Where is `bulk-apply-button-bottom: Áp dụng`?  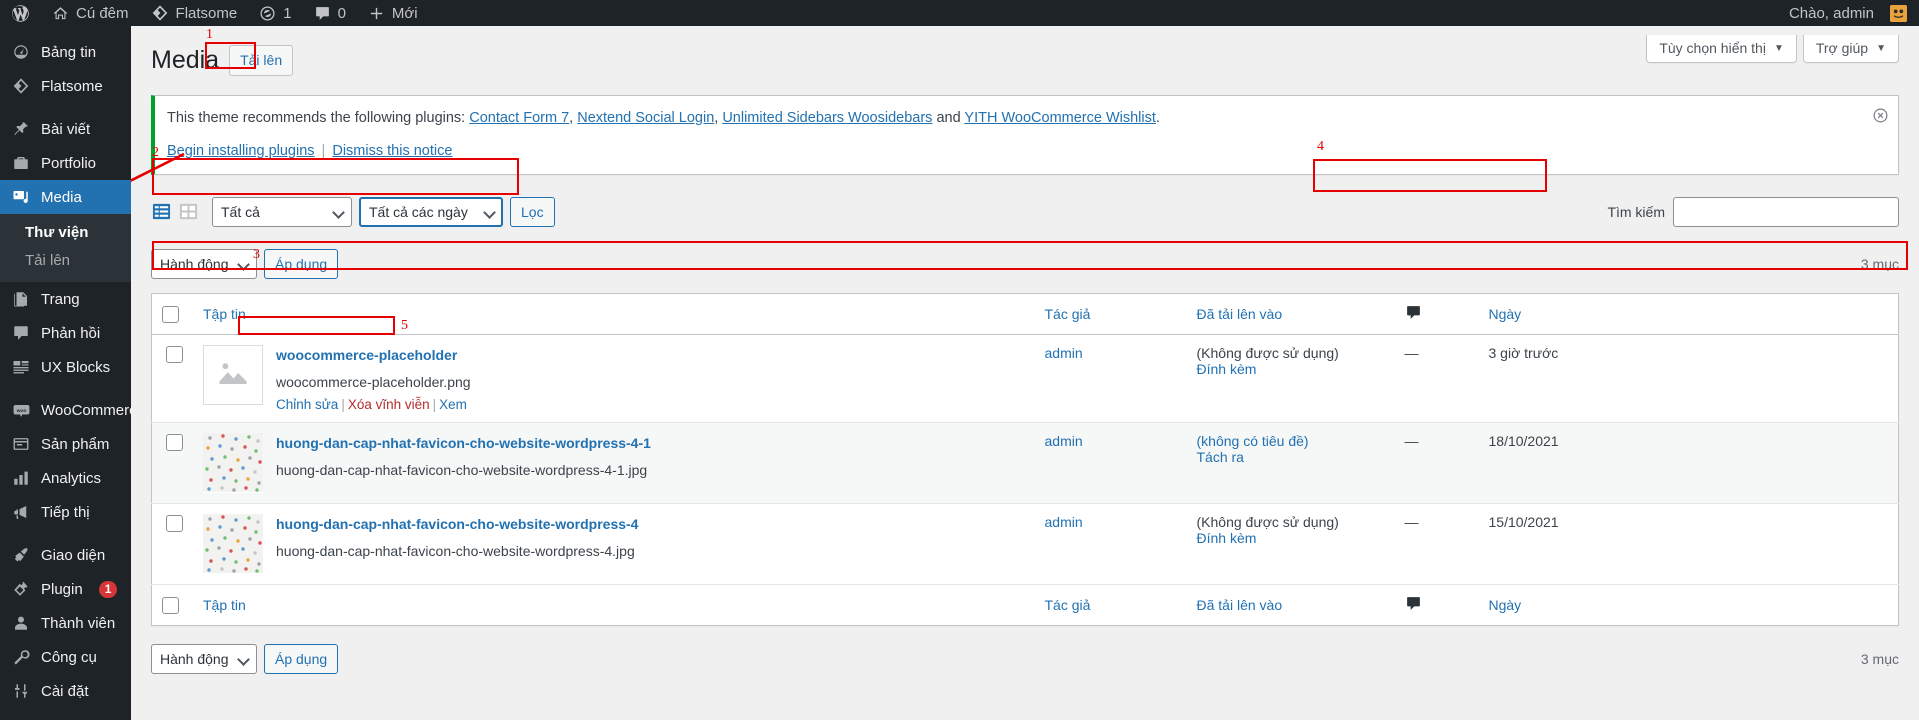 bulk-apply-button-bottom: Áp dụng is located at coordinates (301, 659).